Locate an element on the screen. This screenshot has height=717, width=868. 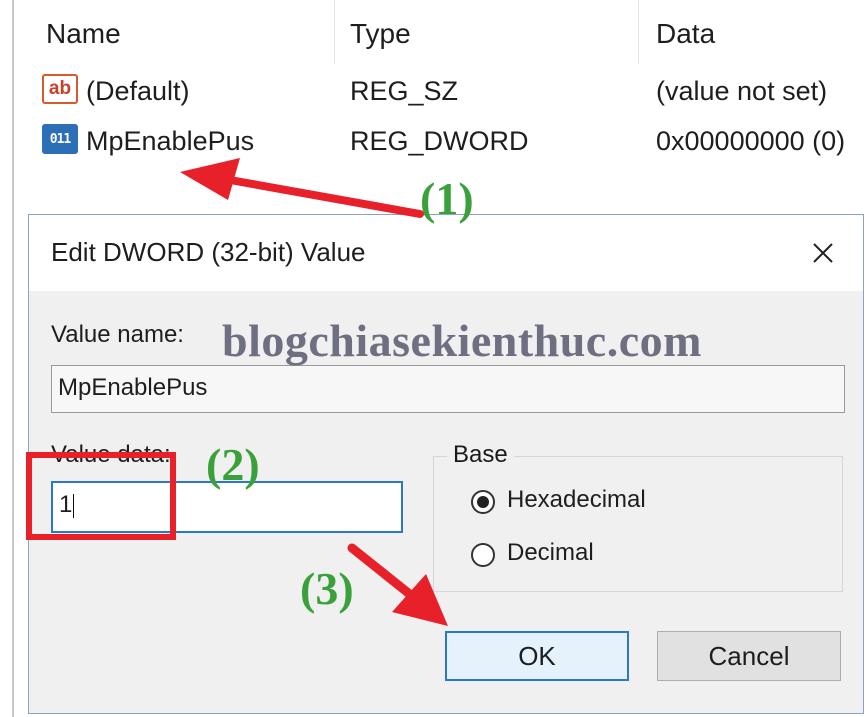
step-label-3: (3) is located at coordinates (327, 588).